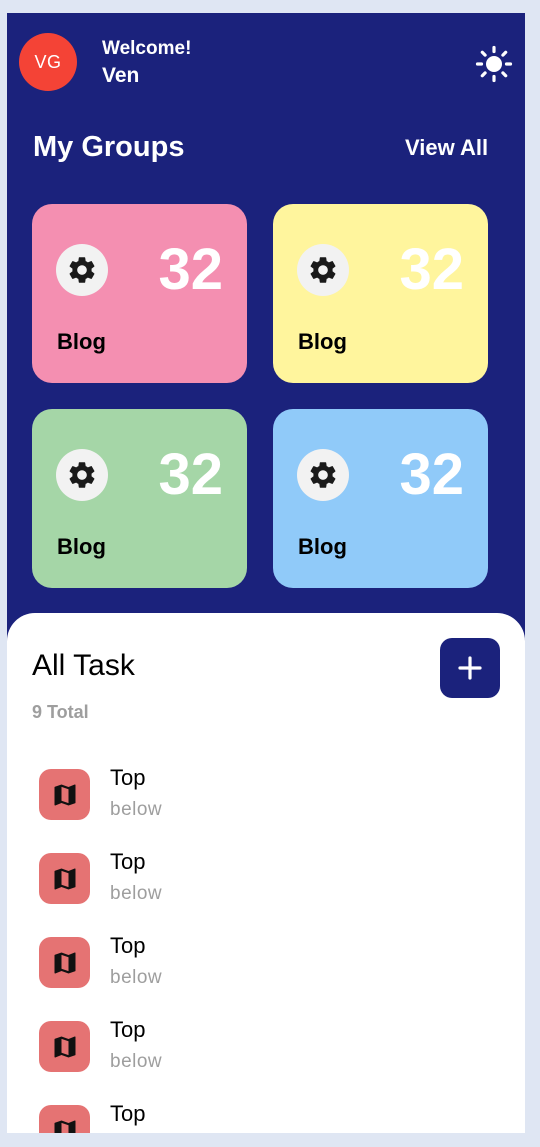  Describe the element at coordinates (147, 48) in the screenshot. I see `welcome-text: Welcome!` at that location.